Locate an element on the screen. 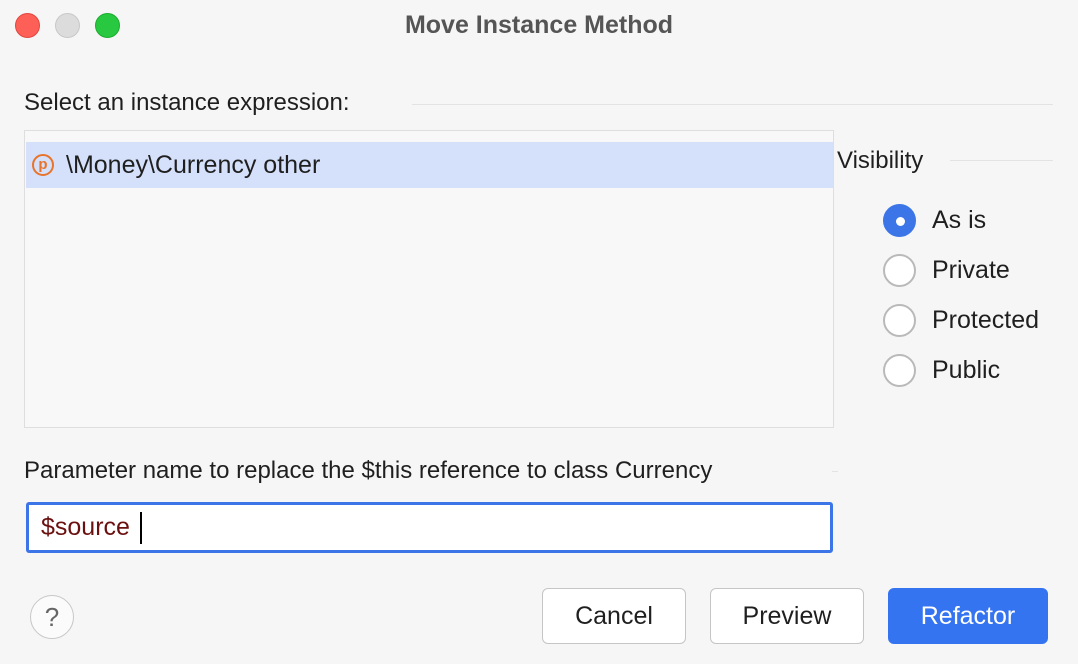 The height and width of the screenshot is (664, 1078). visibility-option-protected: Protected is located at coordinates (961, 320).